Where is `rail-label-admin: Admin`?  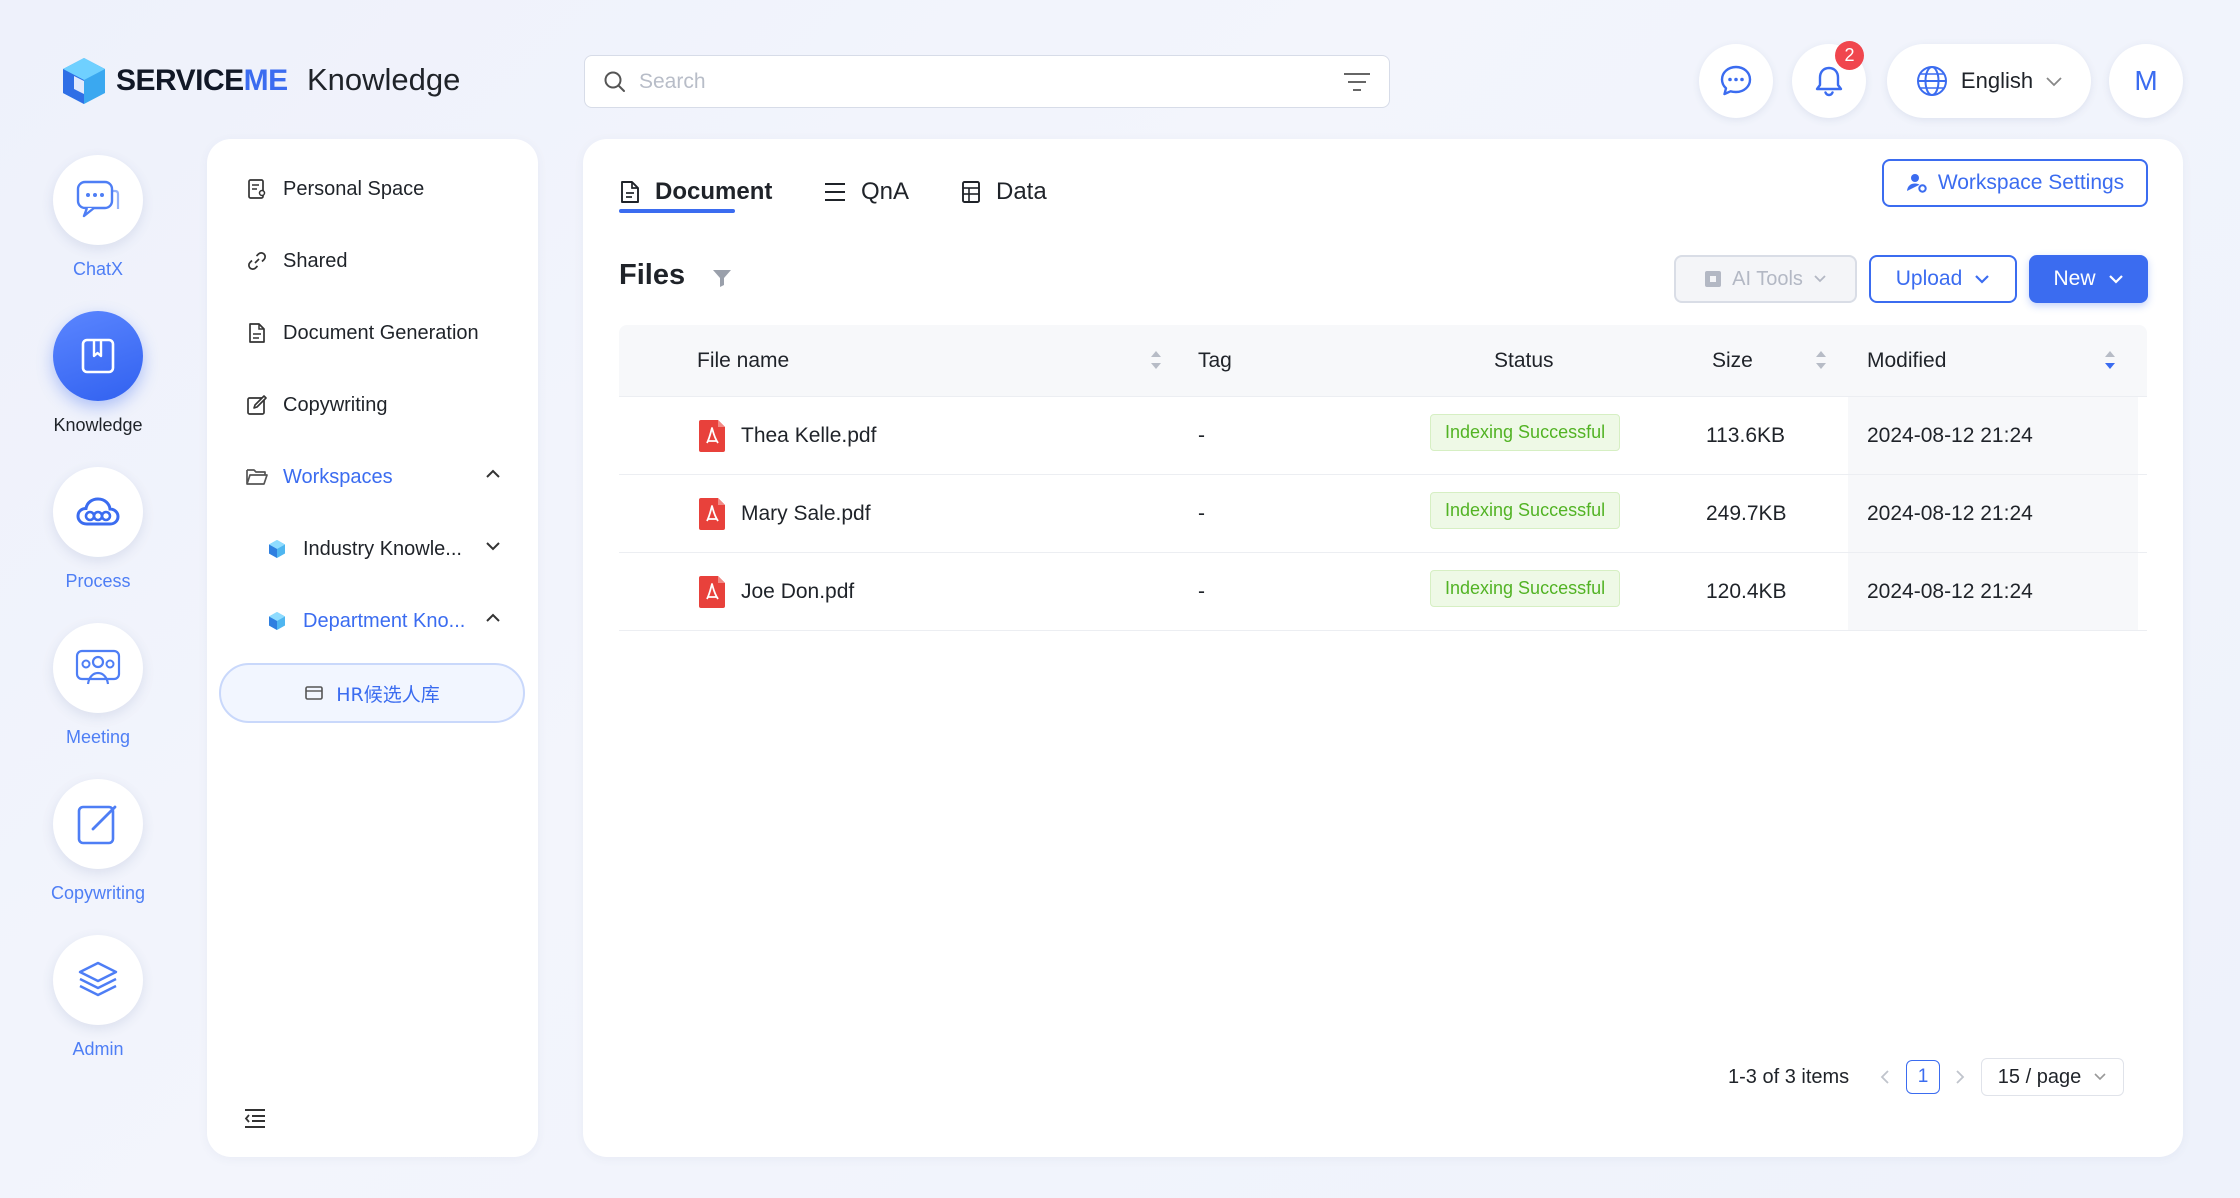 rail-label-admin: Admin is located at coordinates (98, 1049).